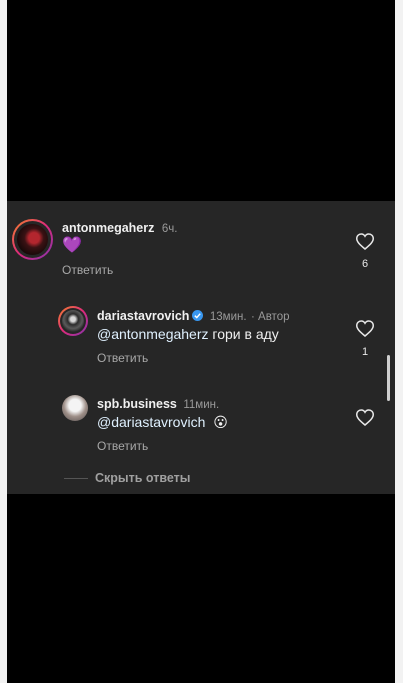  I want to click on mention-link: @dariastavrovich, so click(151, 422).